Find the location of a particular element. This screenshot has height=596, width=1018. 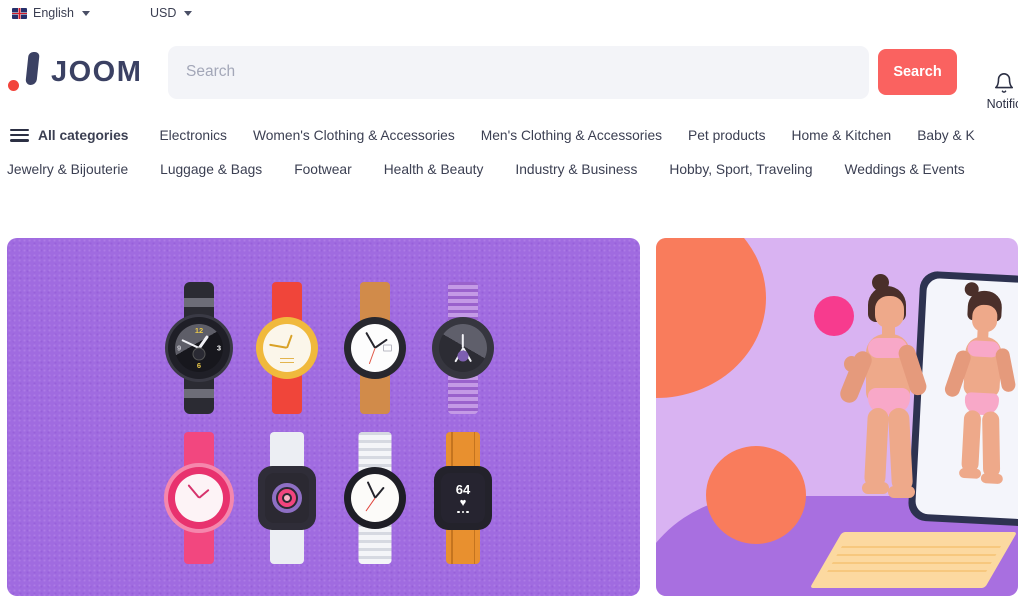

nav-item-hobby-sport-traveling: Hobby, Sport, Traveling is located at coordinates (744, 169).